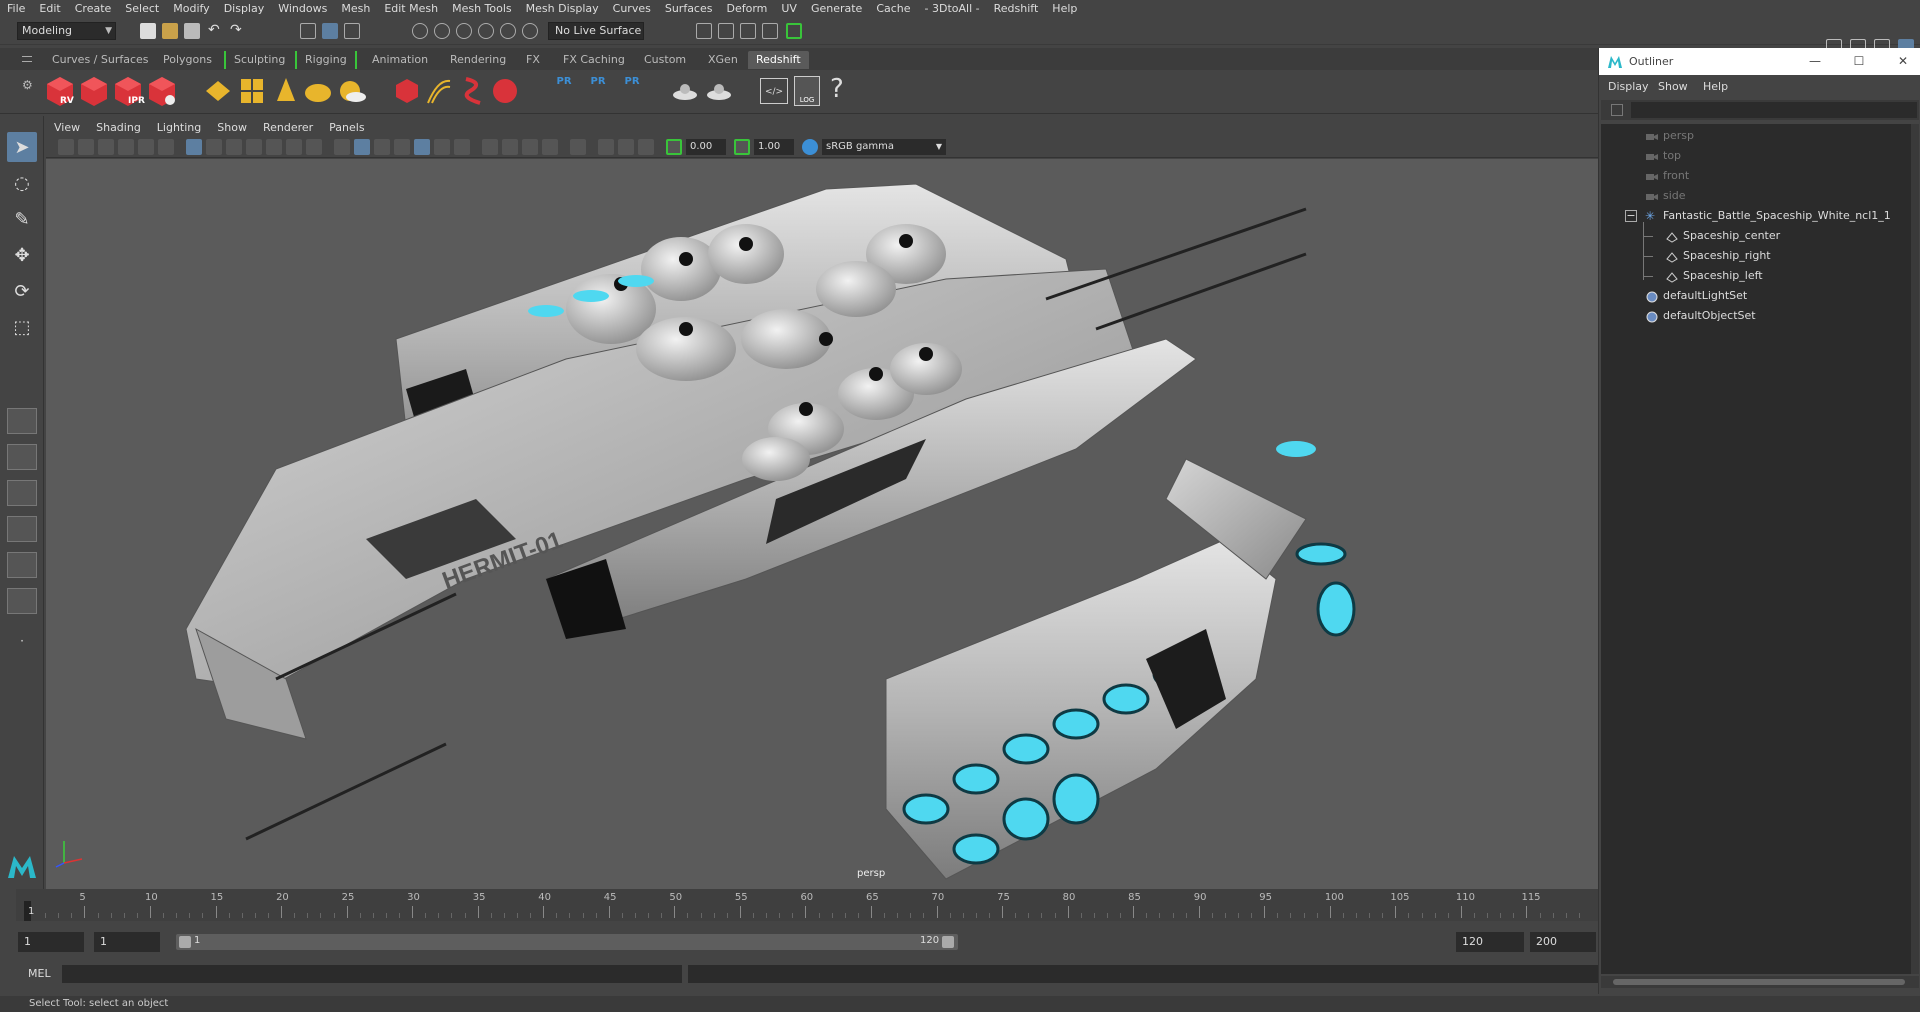  I want to click on menu-modify: Modify, so click(191, 8).